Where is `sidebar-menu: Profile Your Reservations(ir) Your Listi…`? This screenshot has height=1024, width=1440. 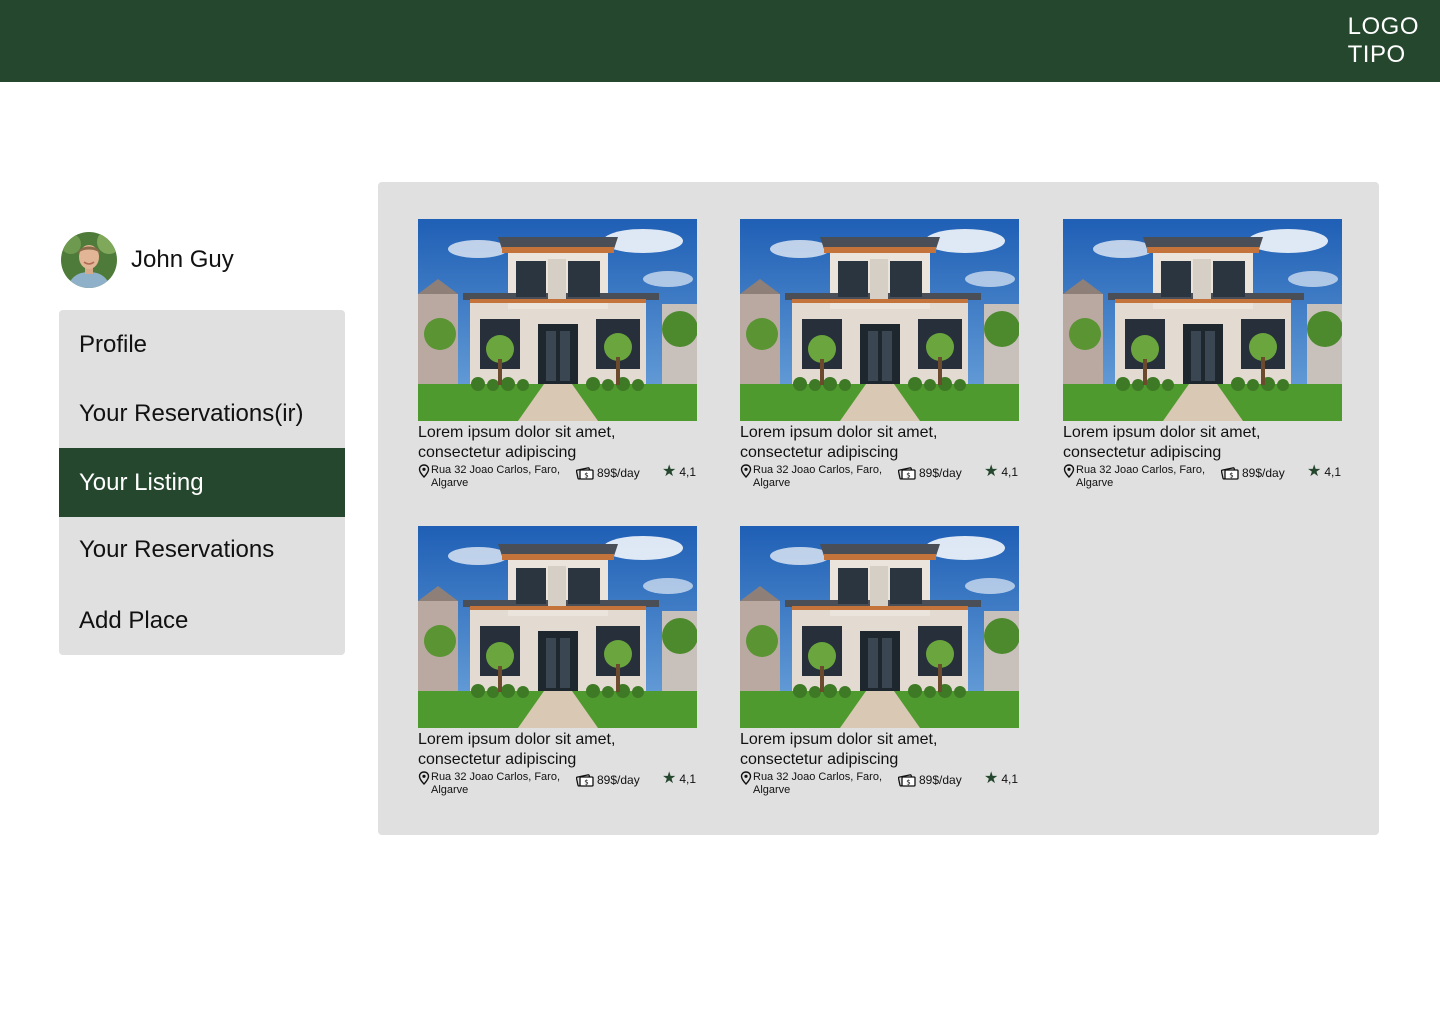 sidebar-menu: Profile Your Reservations(ir) Your Listi… is located at coordinates (202, 482).